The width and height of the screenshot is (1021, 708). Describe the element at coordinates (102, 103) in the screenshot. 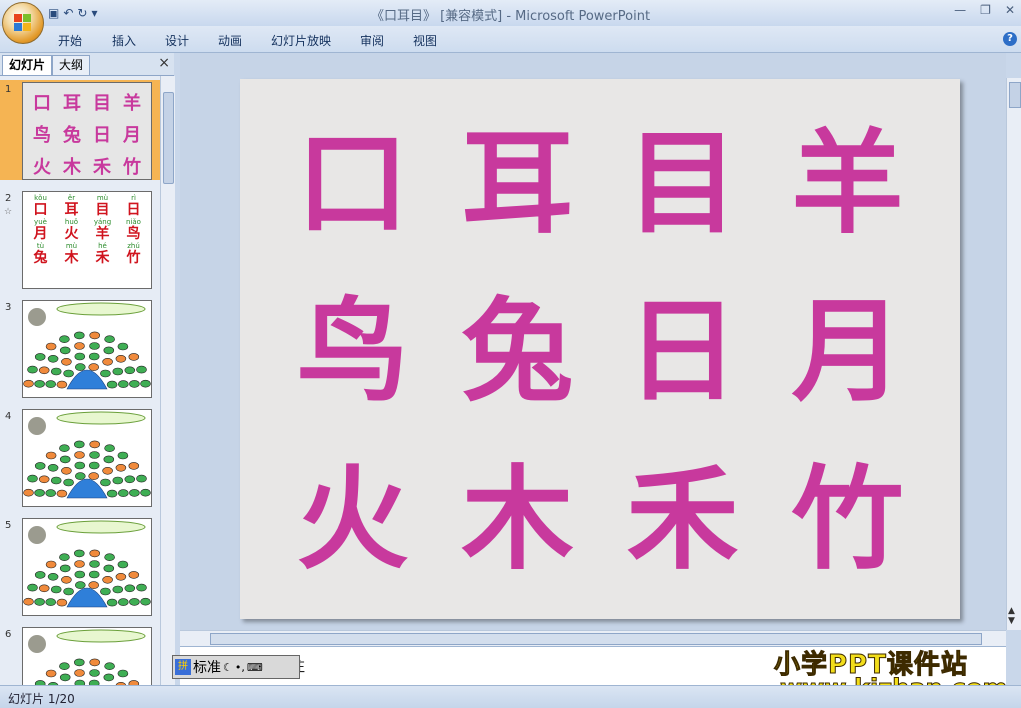

I see `thumbnail-character: 目` at that location.